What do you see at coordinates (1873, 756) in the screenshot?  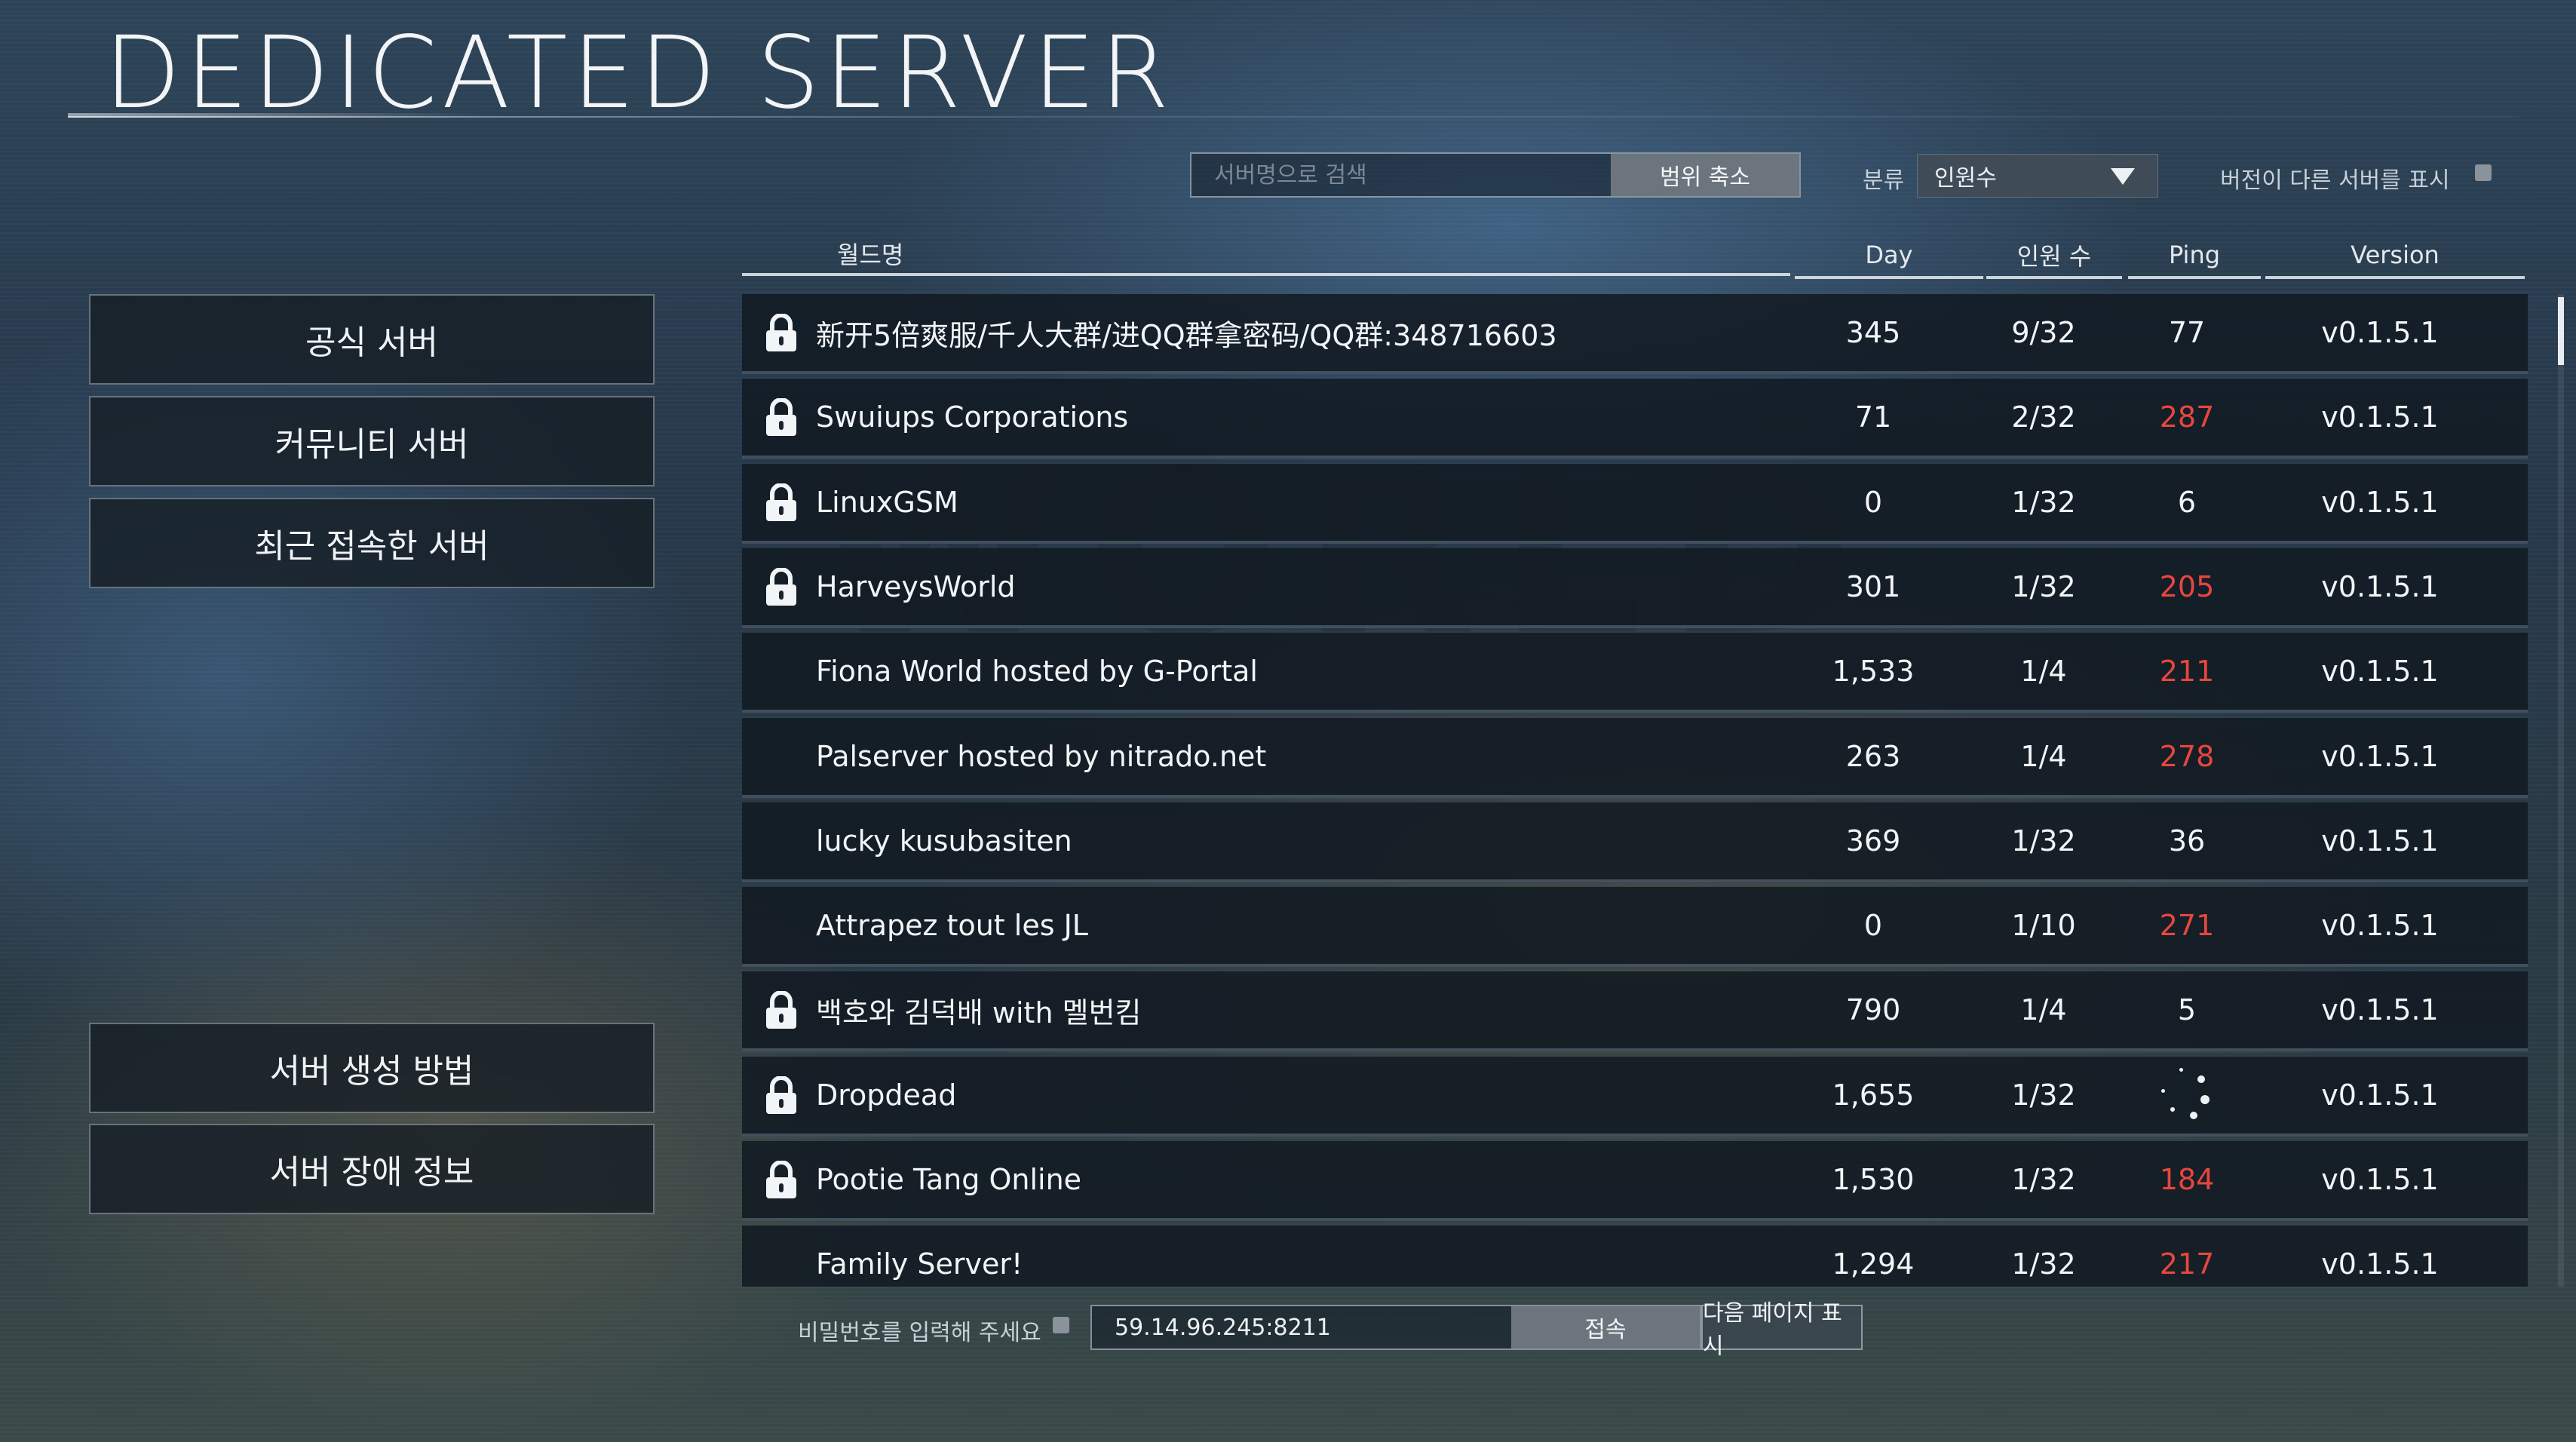 I see `server-day: 263` at bounding box center [1873, 756].